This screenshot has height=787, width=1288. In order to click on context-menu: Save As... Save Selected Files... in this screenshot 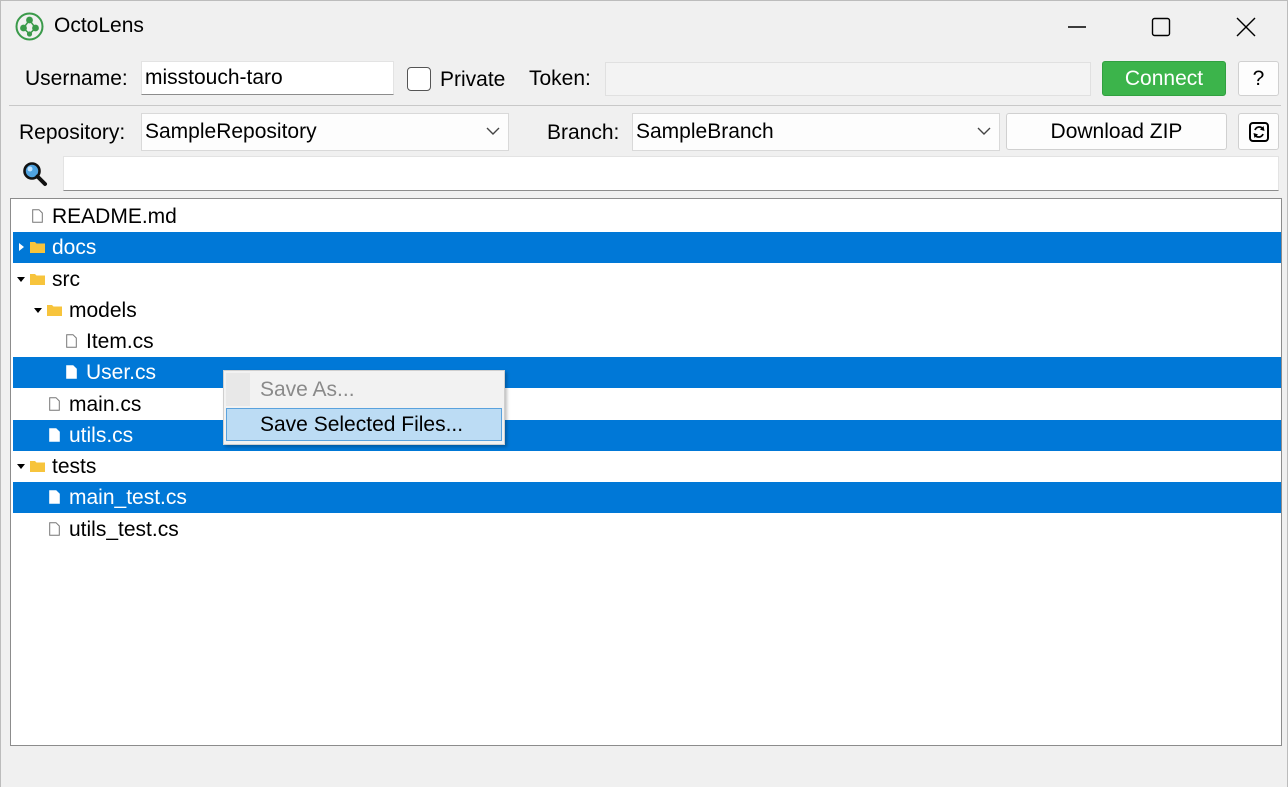, I will do `click(364, 407)`.